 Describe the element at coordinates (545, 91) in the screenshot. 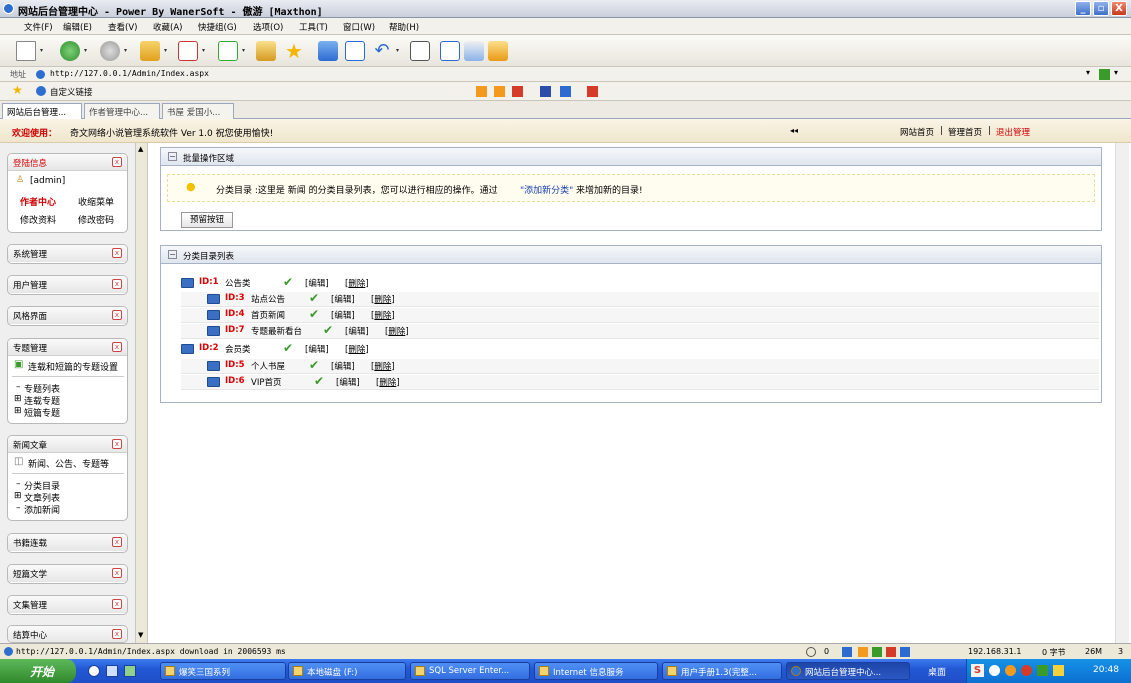

I see `save-icon` at that location.